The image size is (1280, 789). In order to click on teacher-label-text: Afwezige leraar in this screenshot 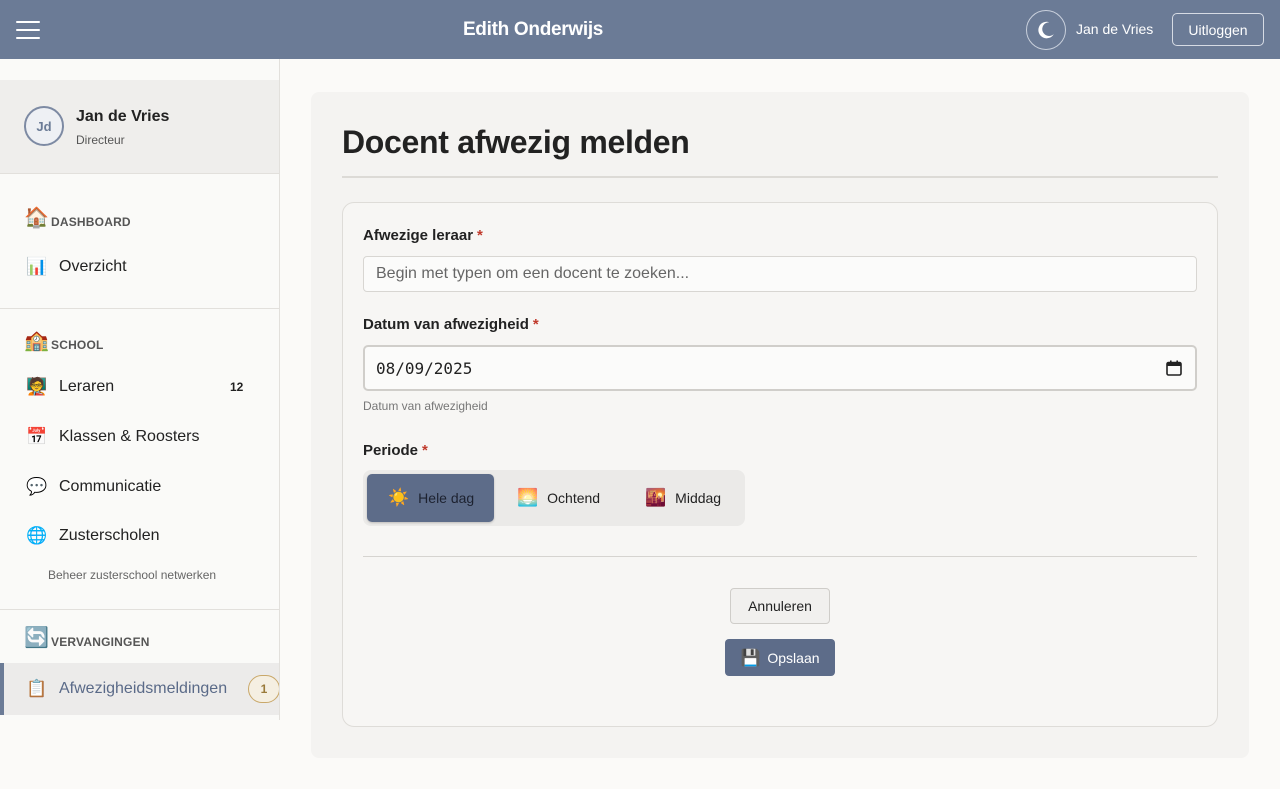, I will do `click(418, 235)`.